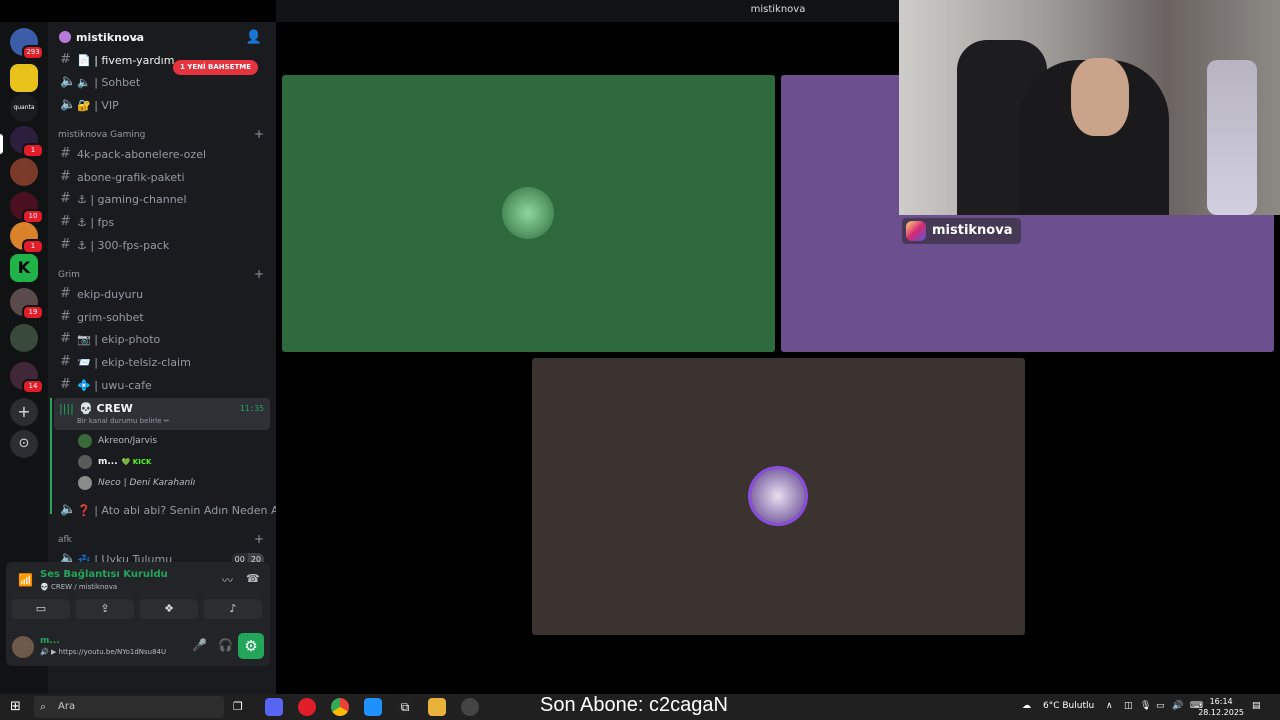 The image size is (1280, 720). Describe the element at coordinates (961, 231) in the screenshot. I see `instagram-overlay: mistiknova` at that location.